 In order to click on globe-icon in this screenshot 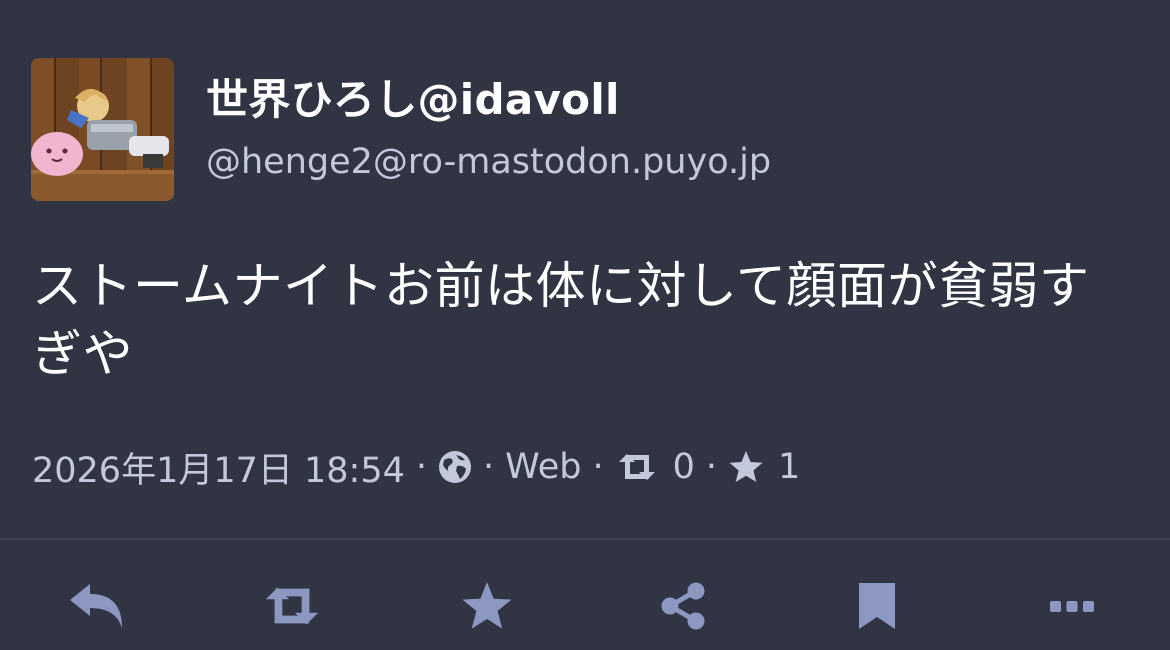, I will do `click(455, 467)`.